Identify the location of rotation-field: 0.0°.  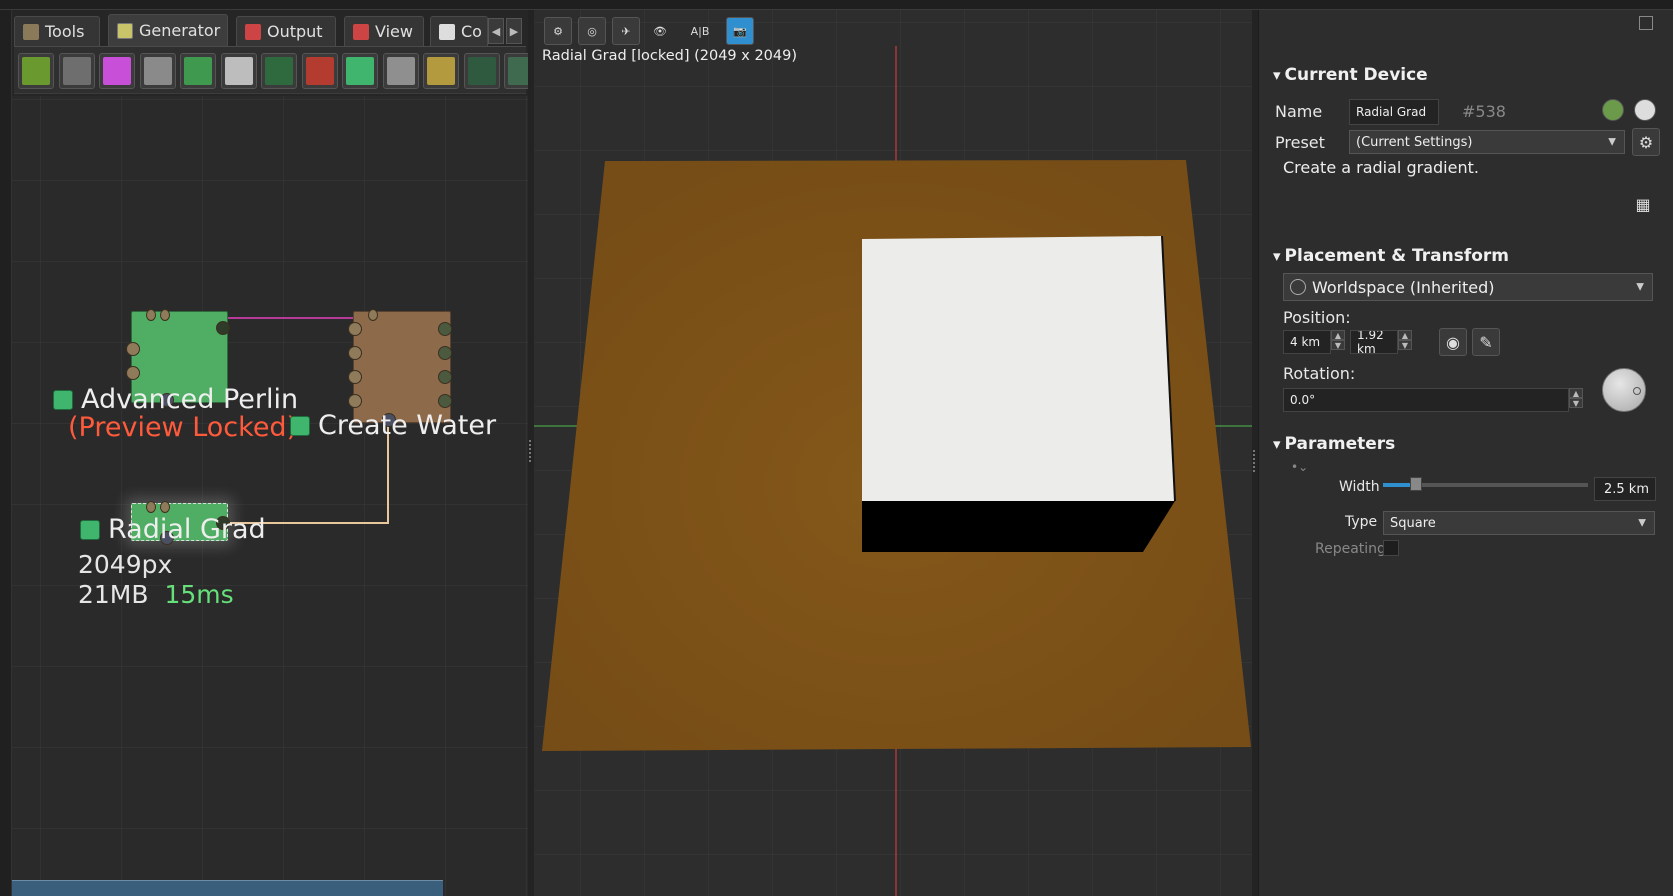
(1426, 400).